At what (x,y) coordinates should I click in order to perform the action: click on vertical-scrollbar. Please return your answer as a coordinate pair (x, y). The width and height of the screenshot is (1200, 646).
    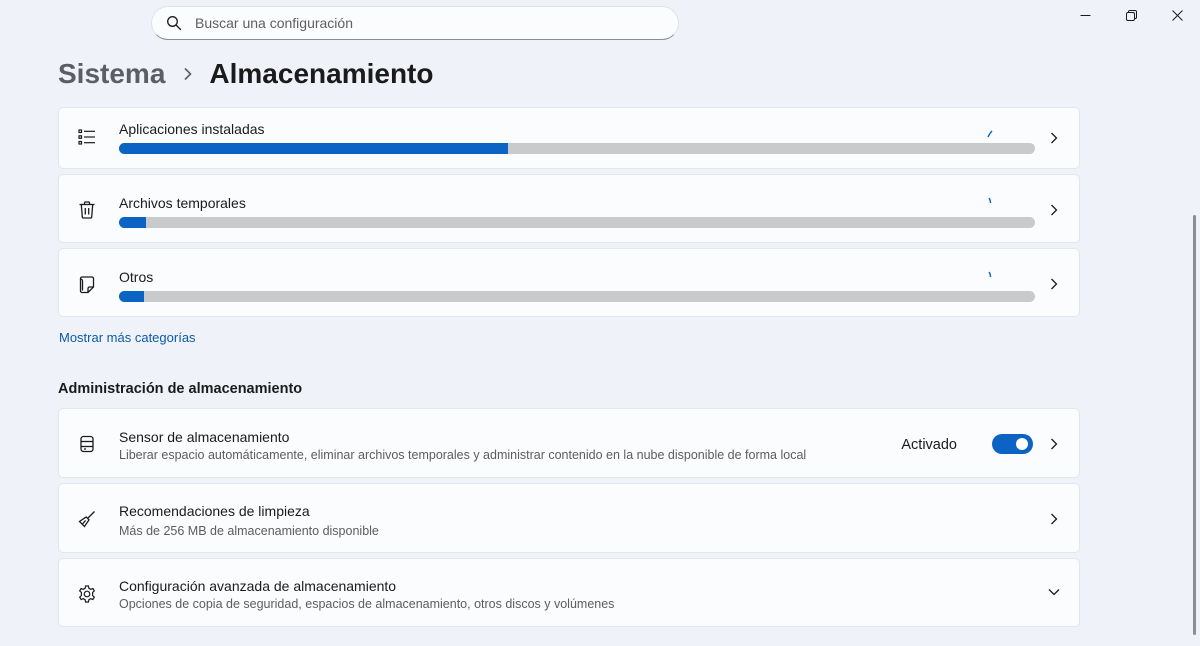
    Looking at the image, I should click on (1194, 425).